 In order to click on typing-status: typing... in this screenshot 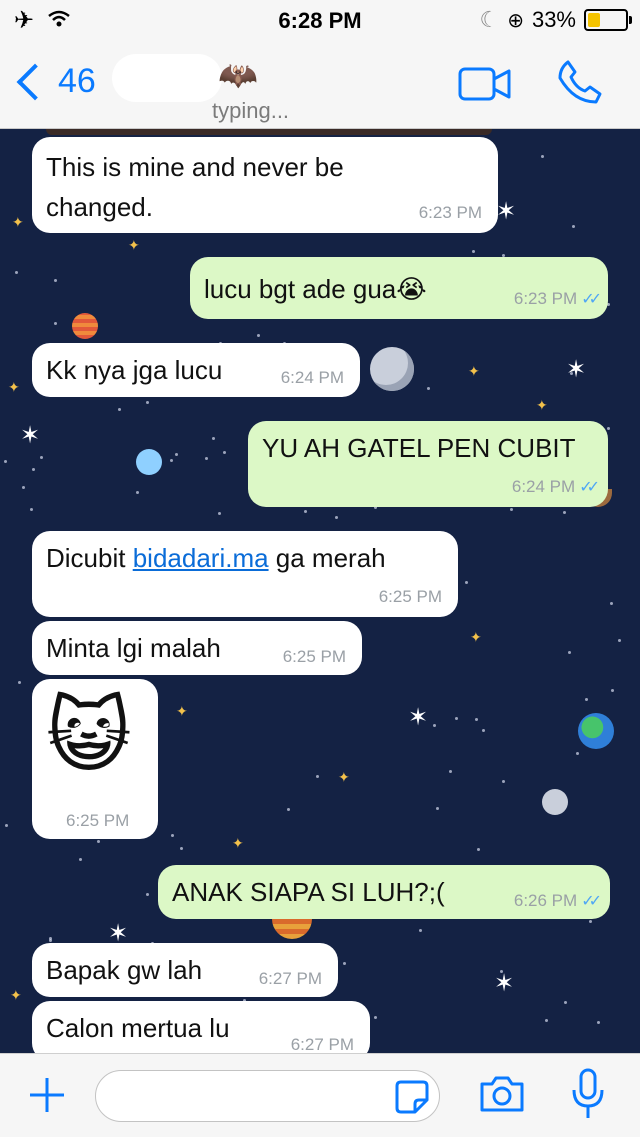, I will do `click(251, 110)`.